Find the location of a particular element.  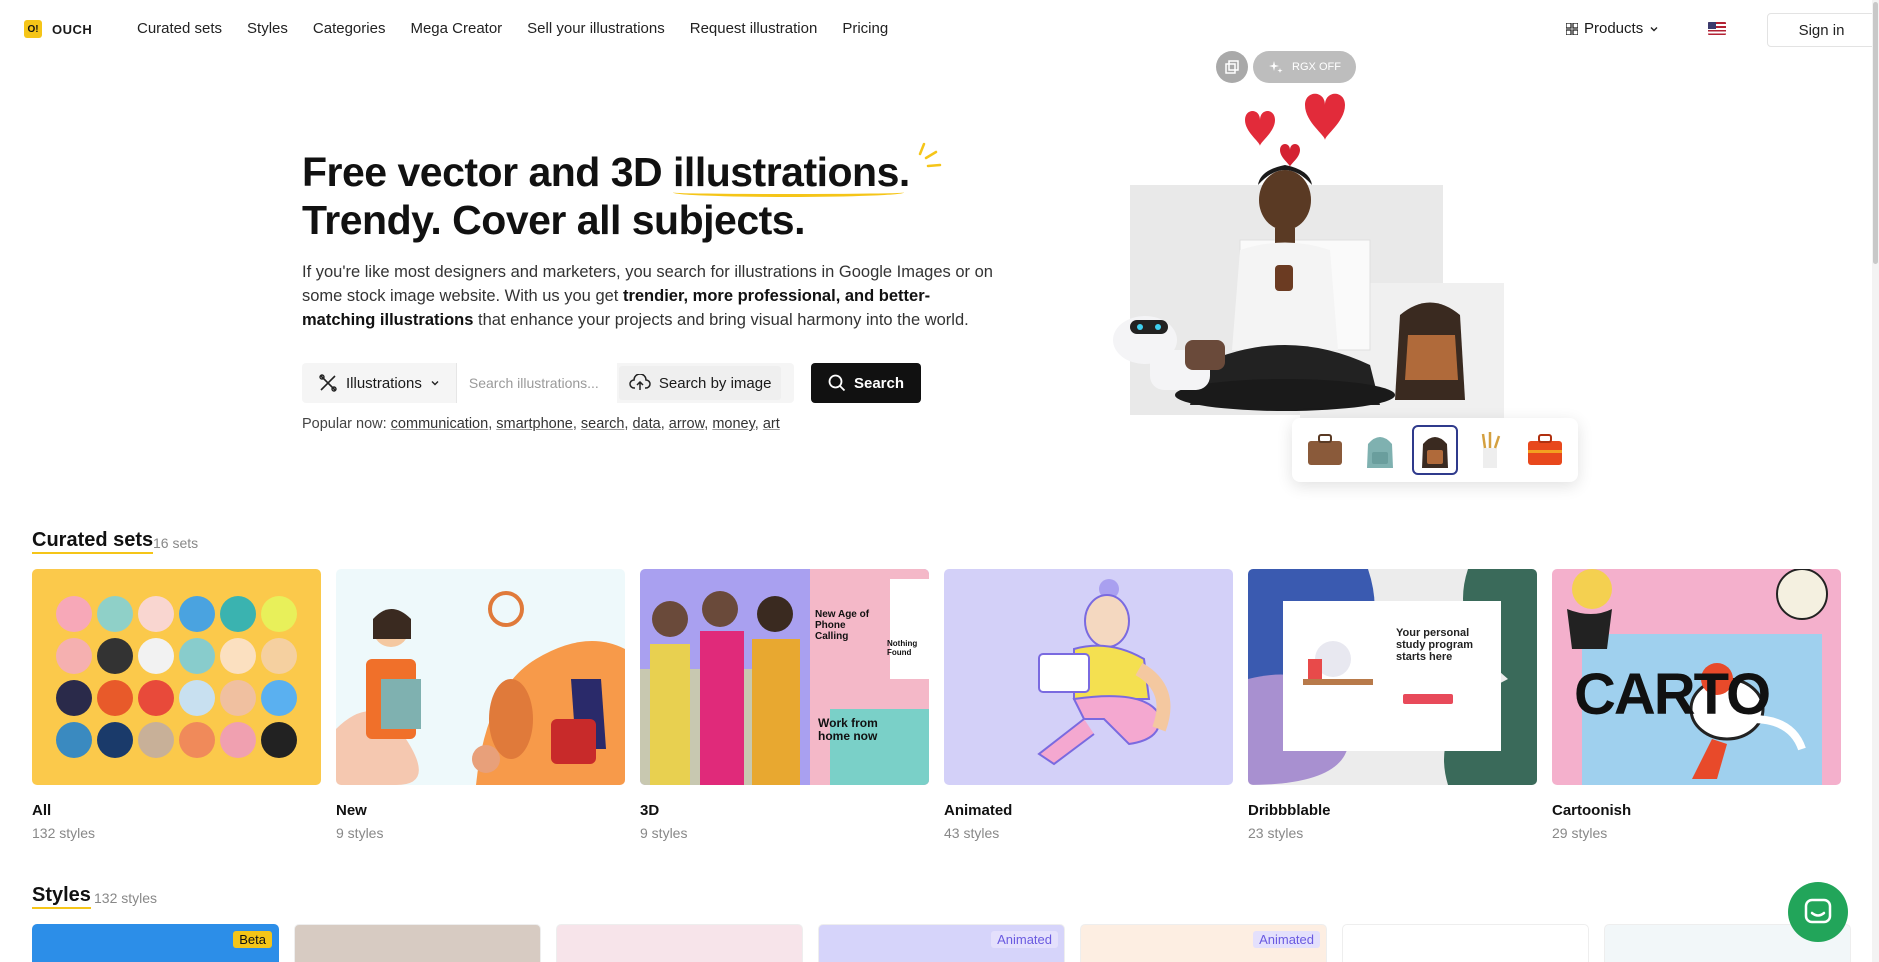

popular-tag: communication is located at coordinates (440, 424).